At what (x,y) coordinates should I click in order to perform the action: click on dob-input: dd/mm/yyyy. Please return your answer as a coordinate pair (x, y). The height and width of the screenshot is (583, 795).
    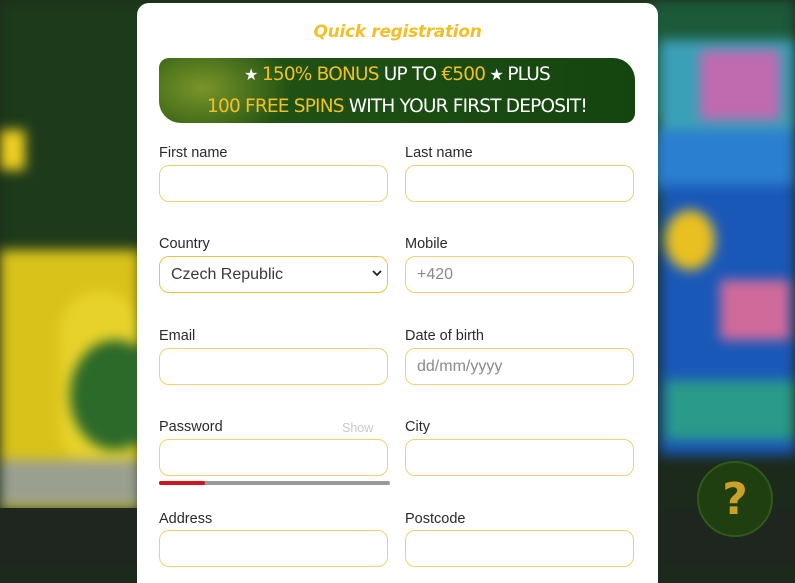
    Looking at the image, I should click on (519, 366).